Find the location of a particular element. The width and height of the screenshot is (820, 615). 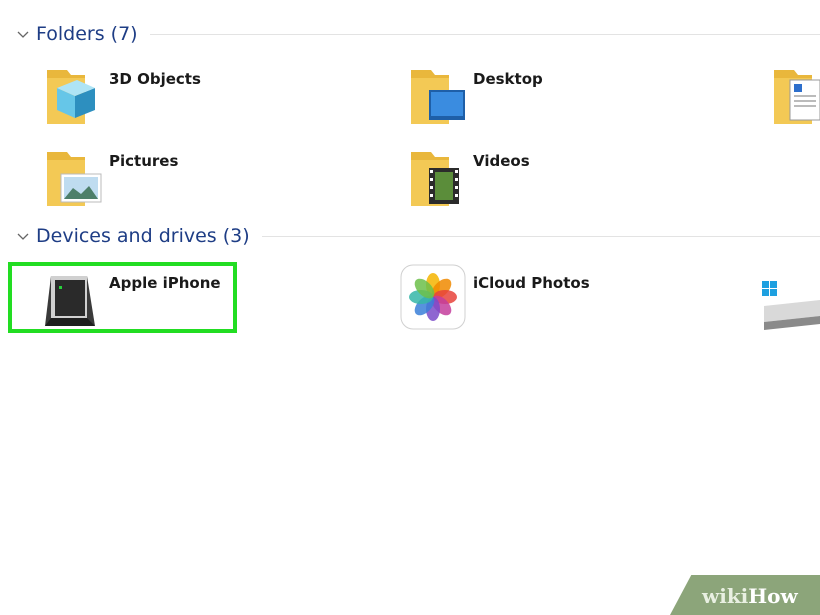

device-windows-drive-partial is located at coordinates (790, 303).